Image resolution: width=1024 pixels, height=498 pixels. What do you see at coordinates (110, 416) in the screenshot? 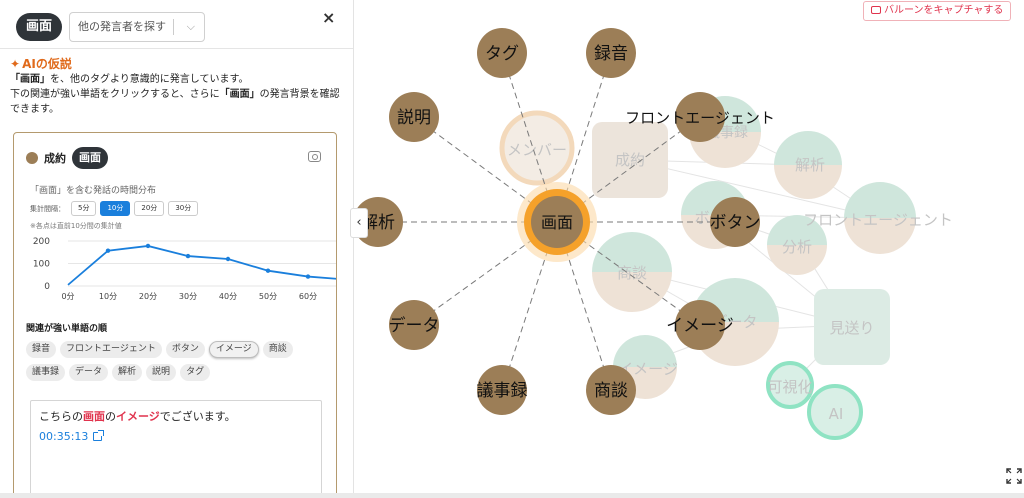
I see `quote-mid: の` at bounding box center [110, 416].